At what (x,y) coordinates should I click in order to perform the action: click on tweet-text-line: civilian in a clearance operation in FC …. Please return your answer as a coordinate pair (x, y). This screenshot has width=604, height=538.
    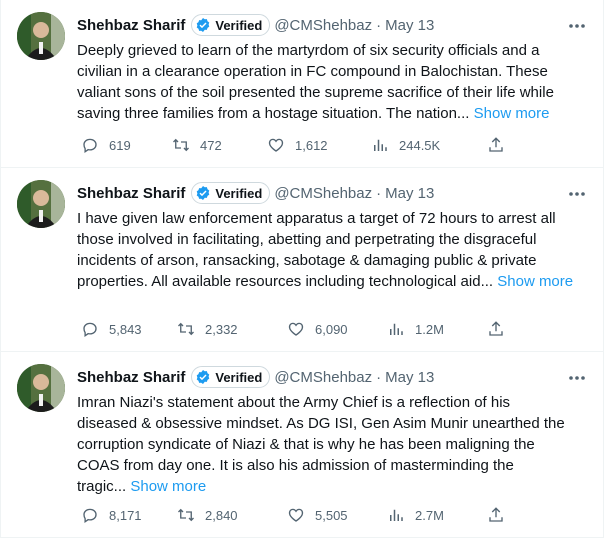
    Looking at the image, I should click on (312, 71).